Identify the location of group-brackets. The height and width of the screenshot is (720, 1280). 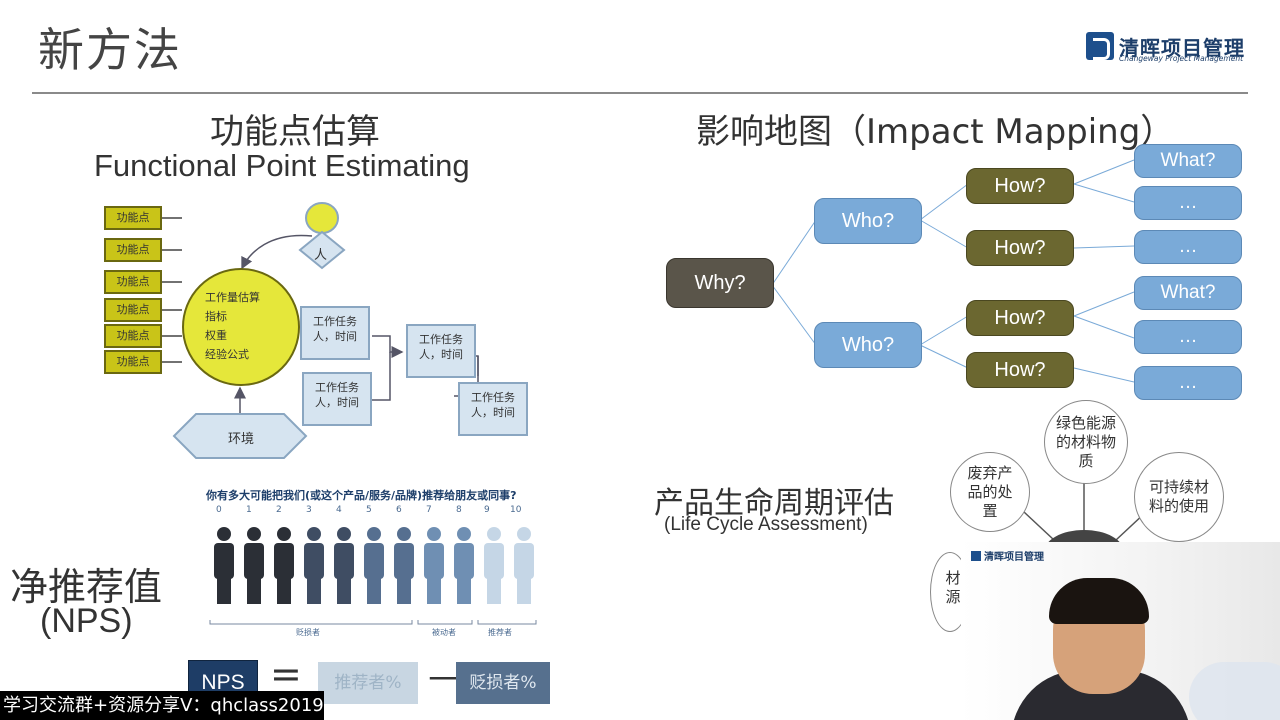
(373, 622).